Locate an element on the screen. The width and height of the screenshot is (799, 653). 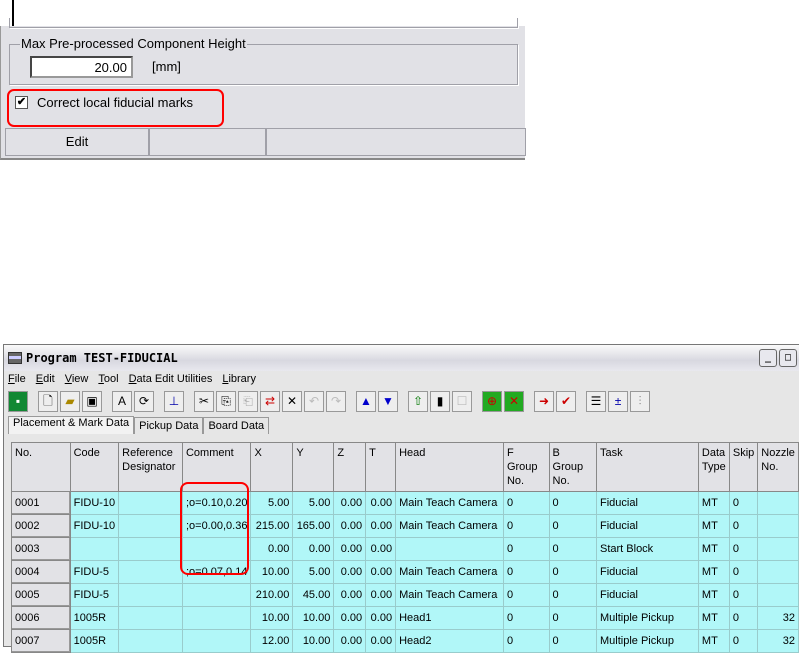
table-row: 0003 0.00 0.00 0.00 0.00 0 0 Start Block MT 0 is located at coordinates (405, 549).